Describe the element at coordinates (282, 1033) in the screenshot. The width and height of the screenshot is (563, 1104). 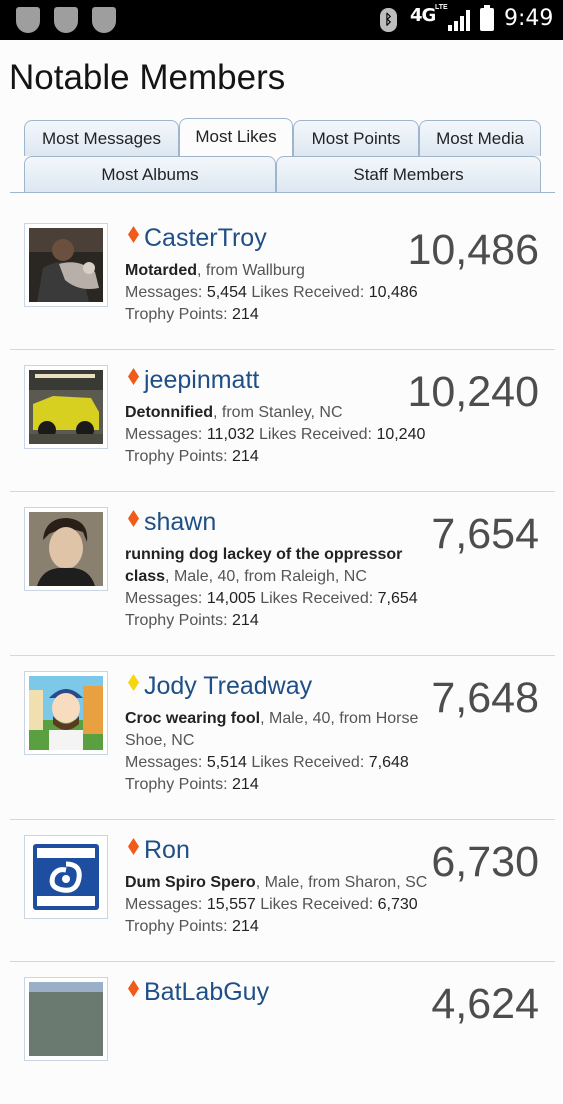
I see `member-row: BatLabGuy 4,624` at that location.